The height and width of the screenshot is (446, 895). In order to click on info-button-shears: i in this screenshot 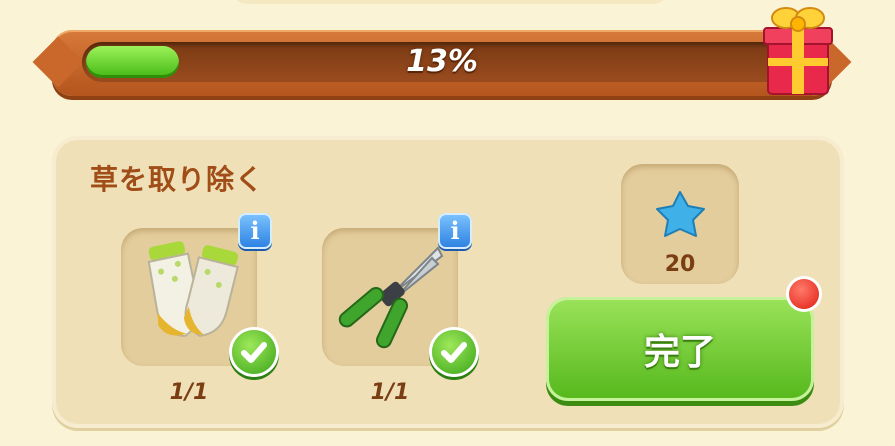, I will do `click(455, 231)`.